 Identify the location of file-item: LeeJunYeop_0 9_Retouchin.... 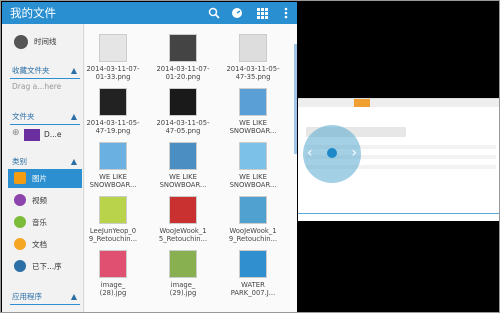
(116, 219).